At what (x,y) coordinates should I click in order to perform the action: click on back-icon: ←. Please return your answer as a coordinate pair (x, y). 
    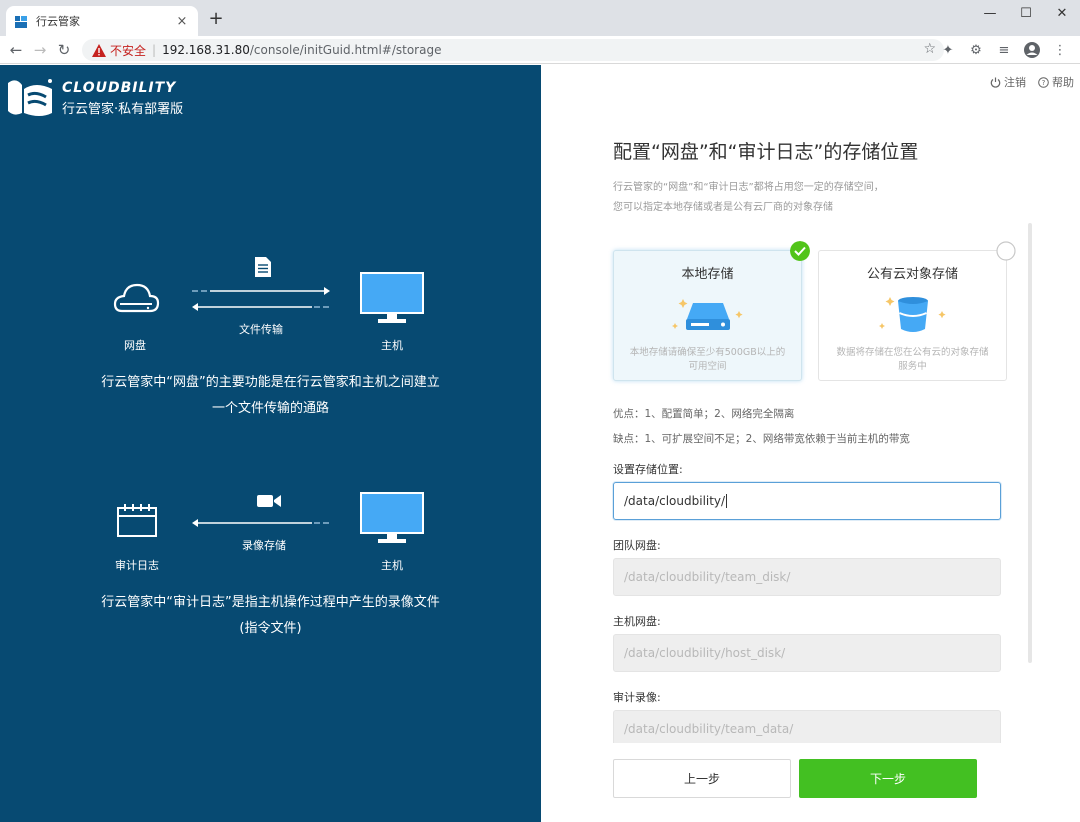
    Looking at the image, I should click on (16, 50).